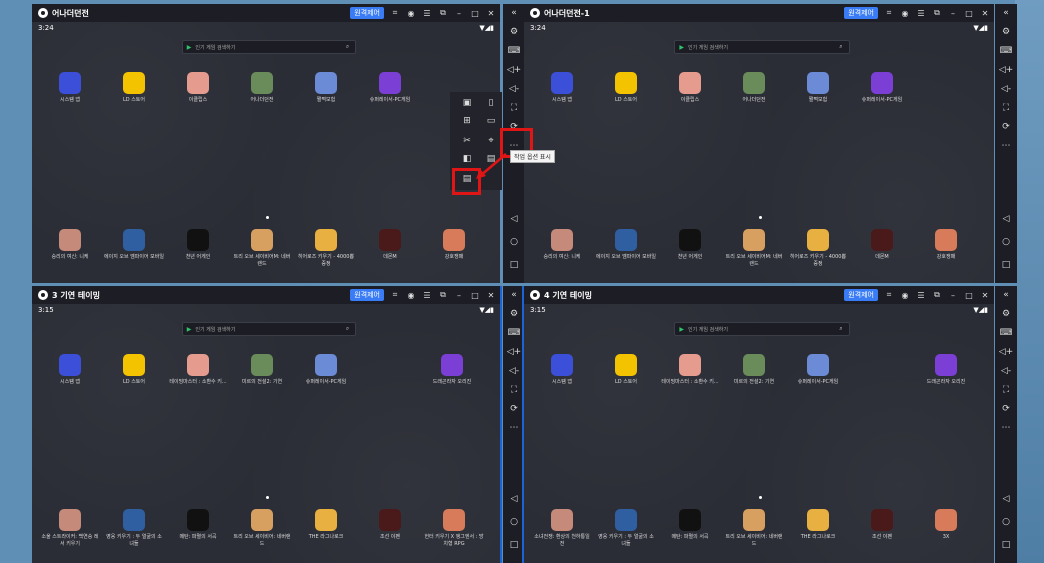 The image size is (1044, 563). I want to click on title-bar: 3 기연 테이밍 원격제어 ⌗ ◉ ☰ ⧉ – □ ✕, so click(266, 295).